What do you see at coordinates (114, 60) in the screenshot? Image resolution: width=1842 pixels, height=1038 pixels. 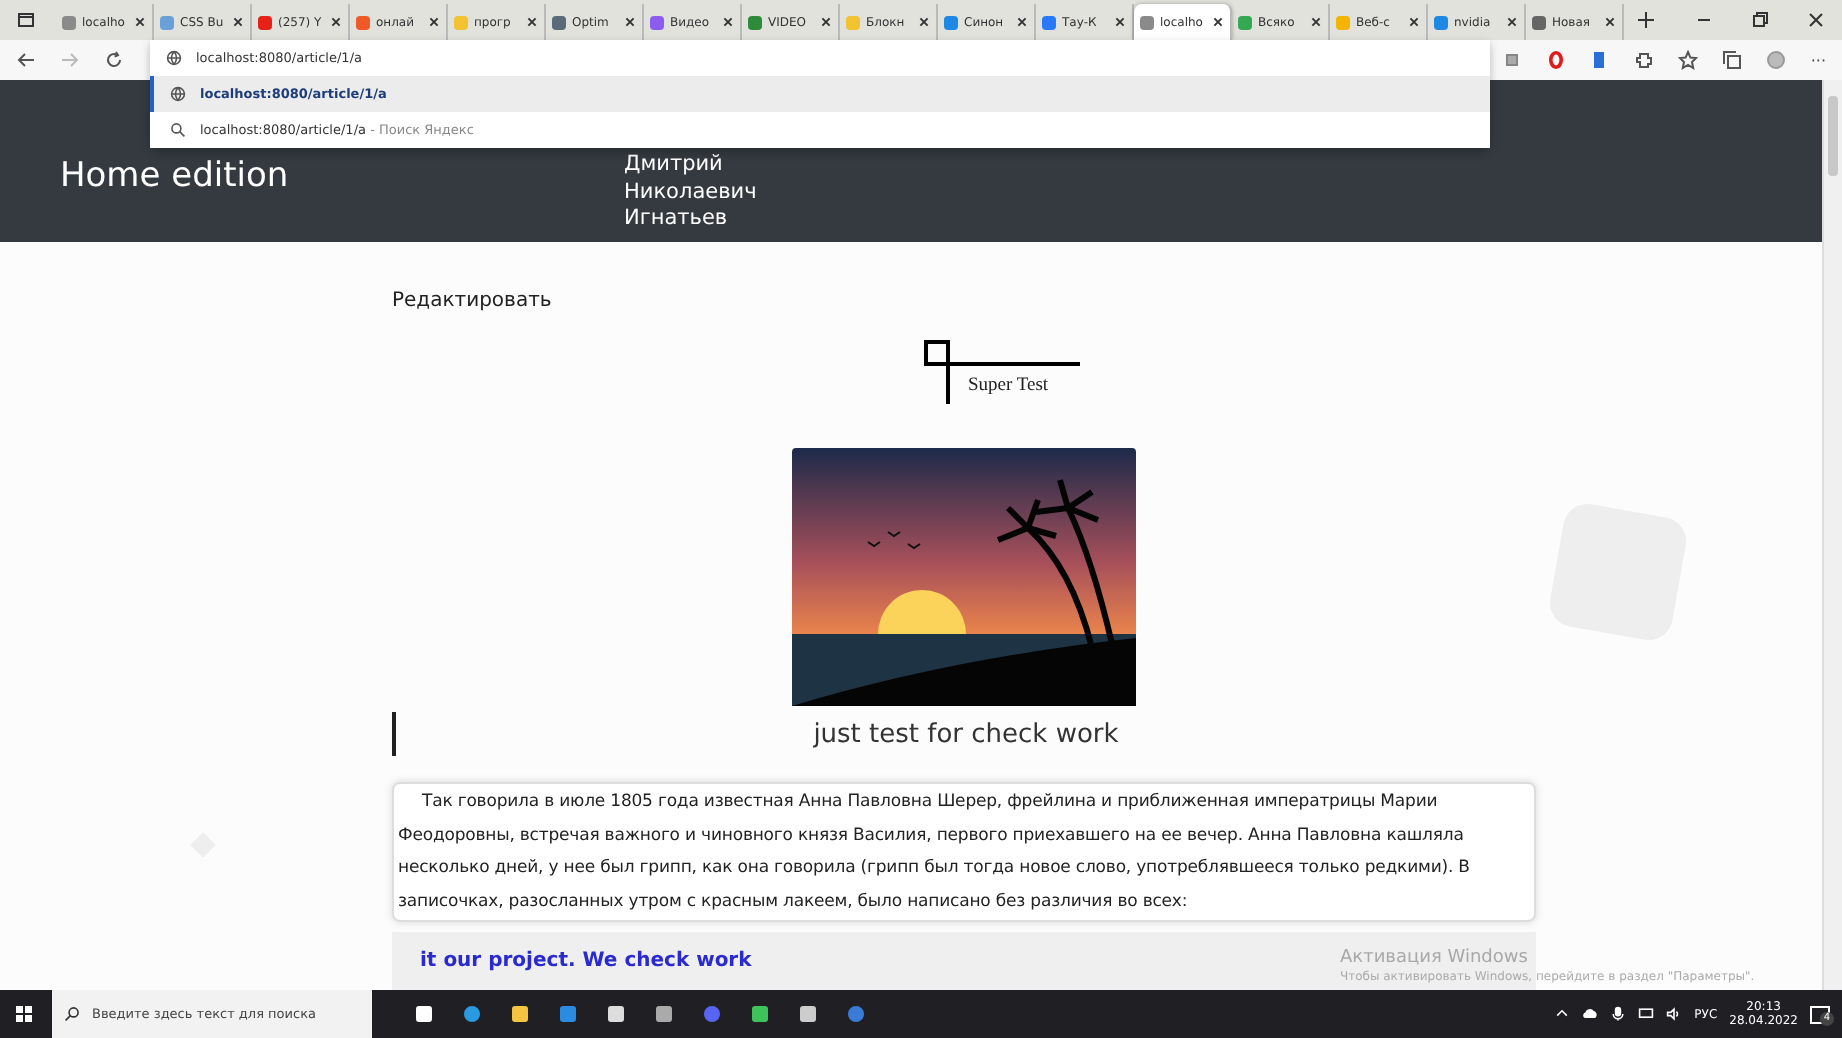 I see `reload-icon` at bounding box center [114, 60].